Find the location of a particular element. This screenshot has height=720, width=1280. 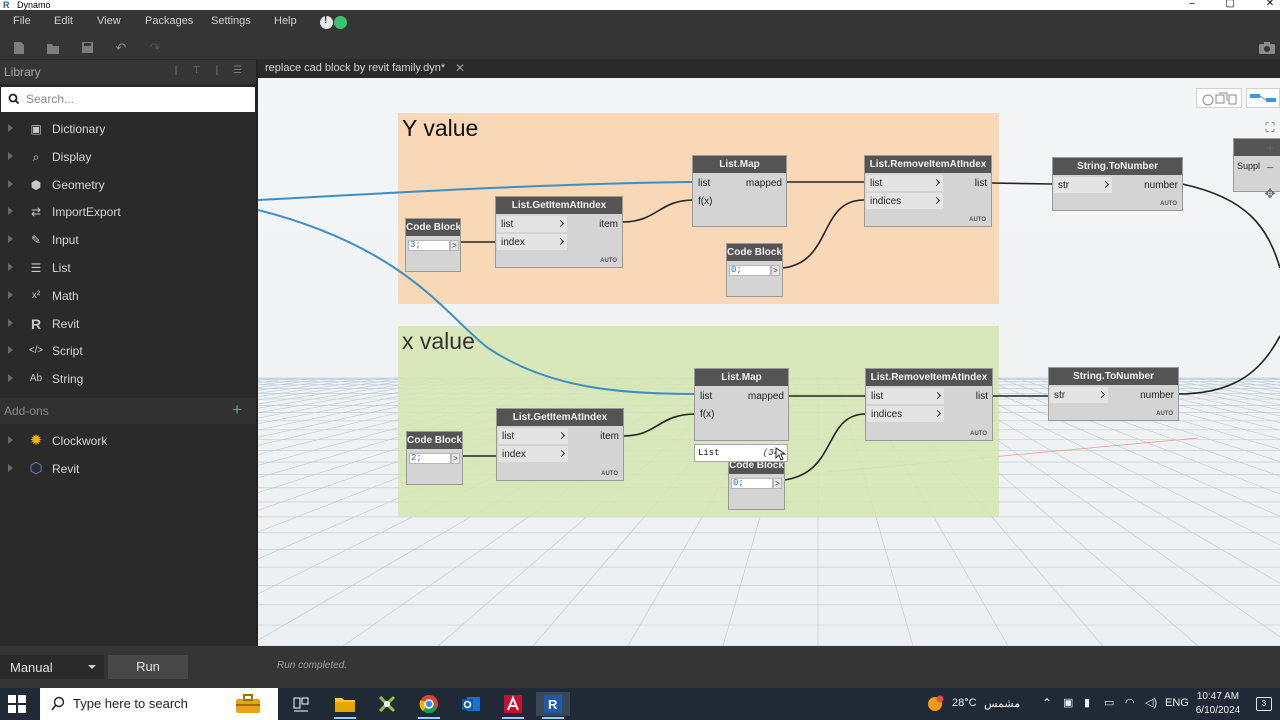

task-view-icon is located at coordinates (301, 704).